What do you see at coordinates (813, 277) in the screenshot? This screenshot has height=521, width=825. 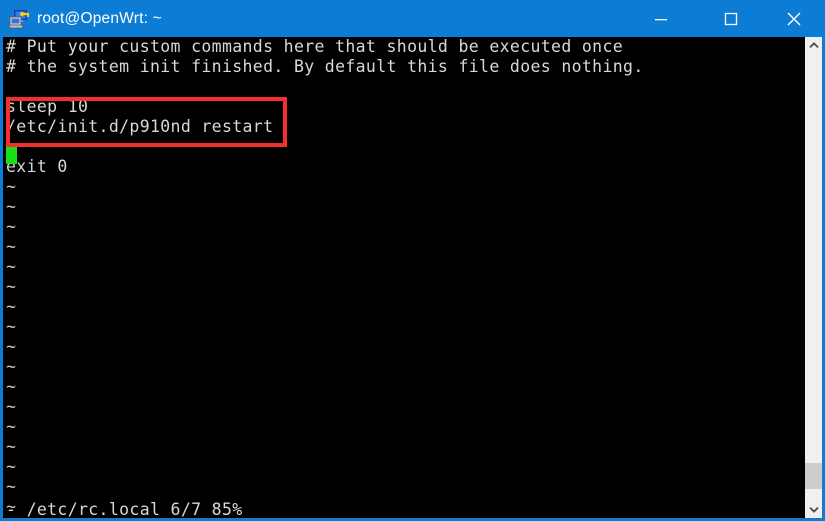 I see `vertical-scrollbar` at bounding box center [813, 277].